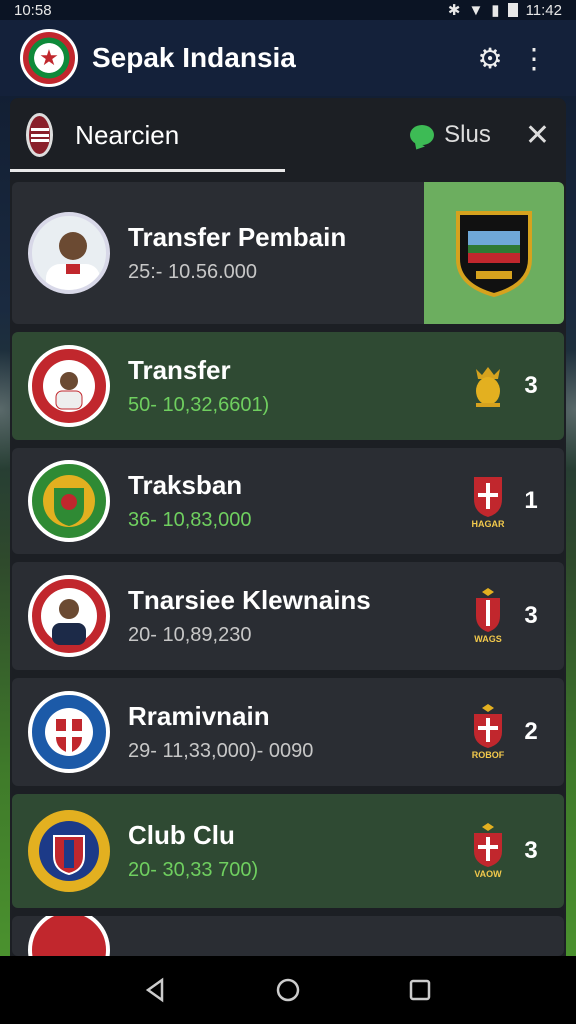  I want to click on menu-icon-button, so click(40, 135).